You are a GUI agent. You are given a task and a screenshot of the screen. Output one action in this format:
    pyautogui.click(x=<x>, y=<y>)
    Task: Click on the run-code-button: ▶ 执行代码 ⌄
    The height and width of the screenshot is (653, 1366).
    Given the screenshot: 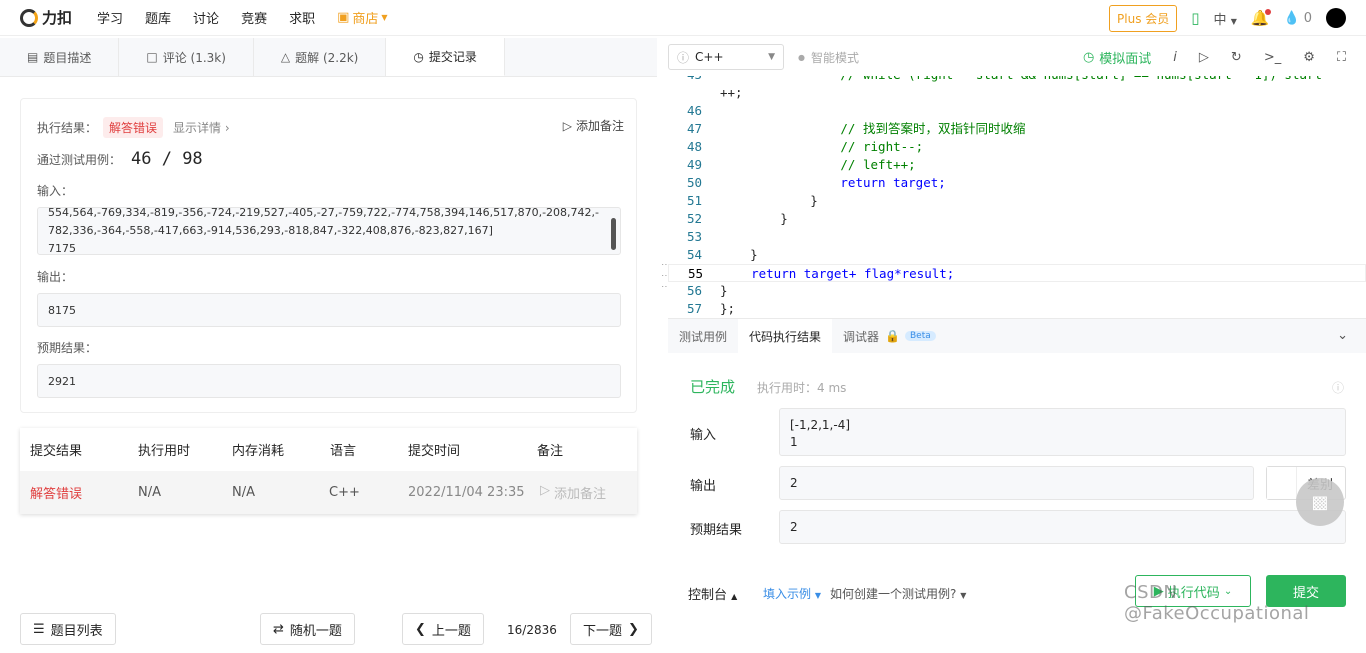 What is the action you would take?
    pyautogui.click(x=1193, y=591)
    